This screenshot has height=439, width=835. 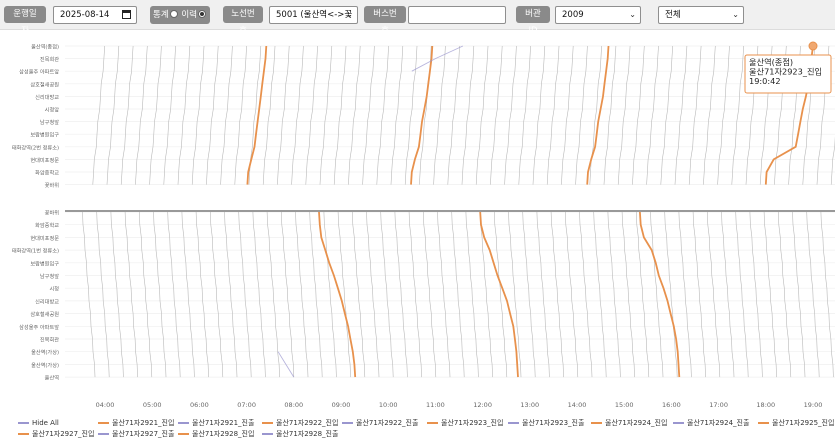 I want to click on legend-item: 울산71자2928_진출, so click(x=300, y=434).